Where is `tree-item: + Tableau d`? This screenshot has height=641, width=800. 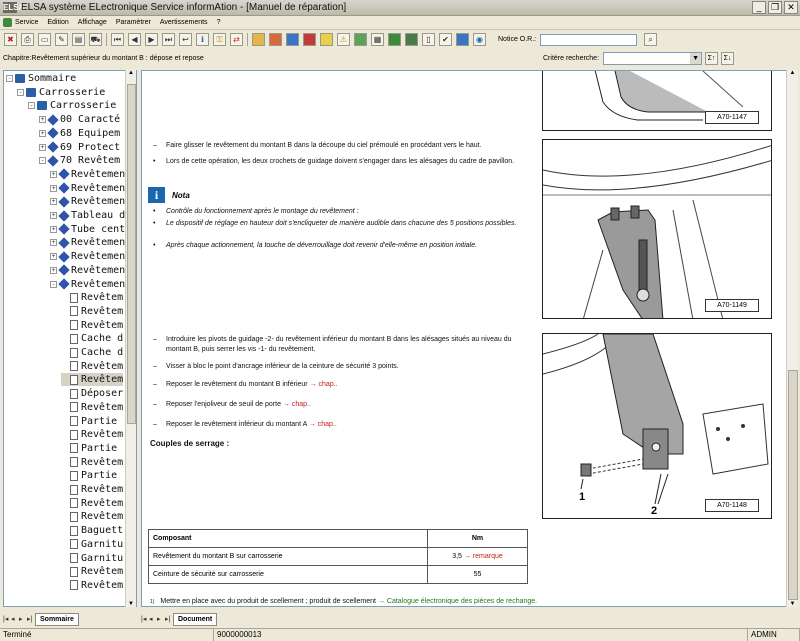 tree-item: + Tableau d is located at coordinates (87, 215).